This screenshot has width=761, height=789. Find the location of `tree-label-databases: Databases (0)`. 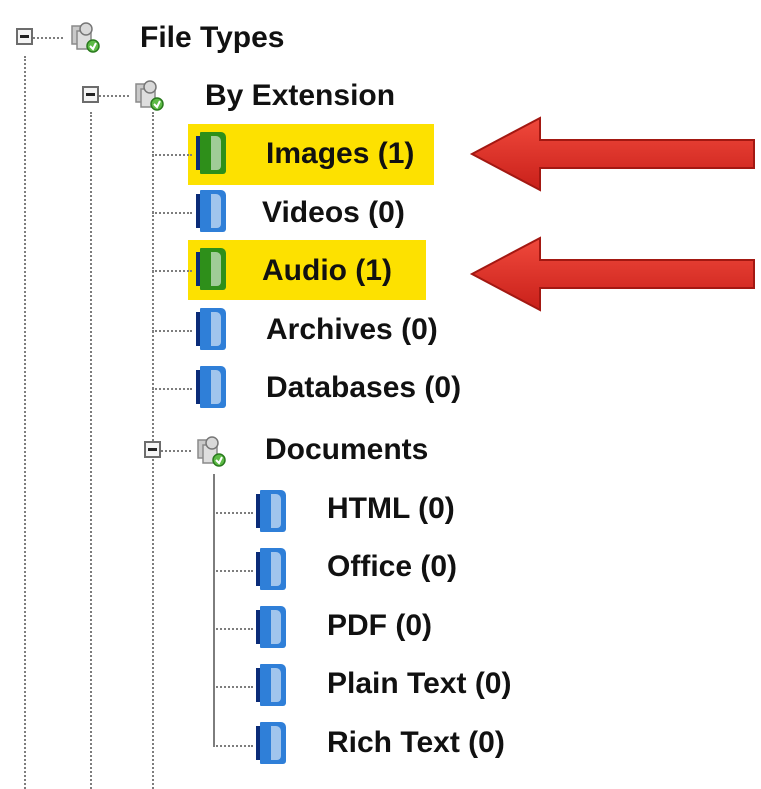

tree-label-databases: Databases (0) is located at coordinates (363, 388).